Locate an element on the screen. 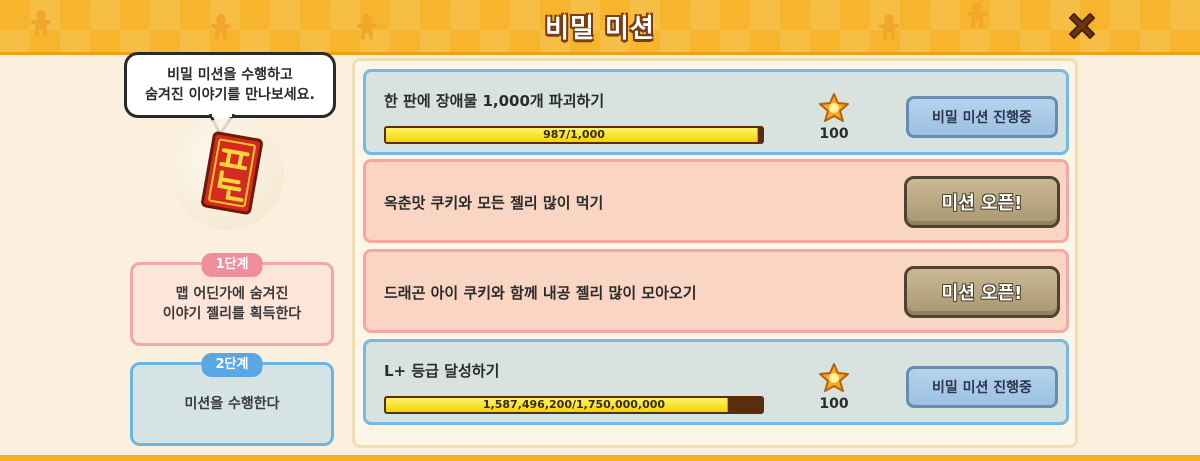  progress-text: 987/1,000 is located at coordinates (574, 134).